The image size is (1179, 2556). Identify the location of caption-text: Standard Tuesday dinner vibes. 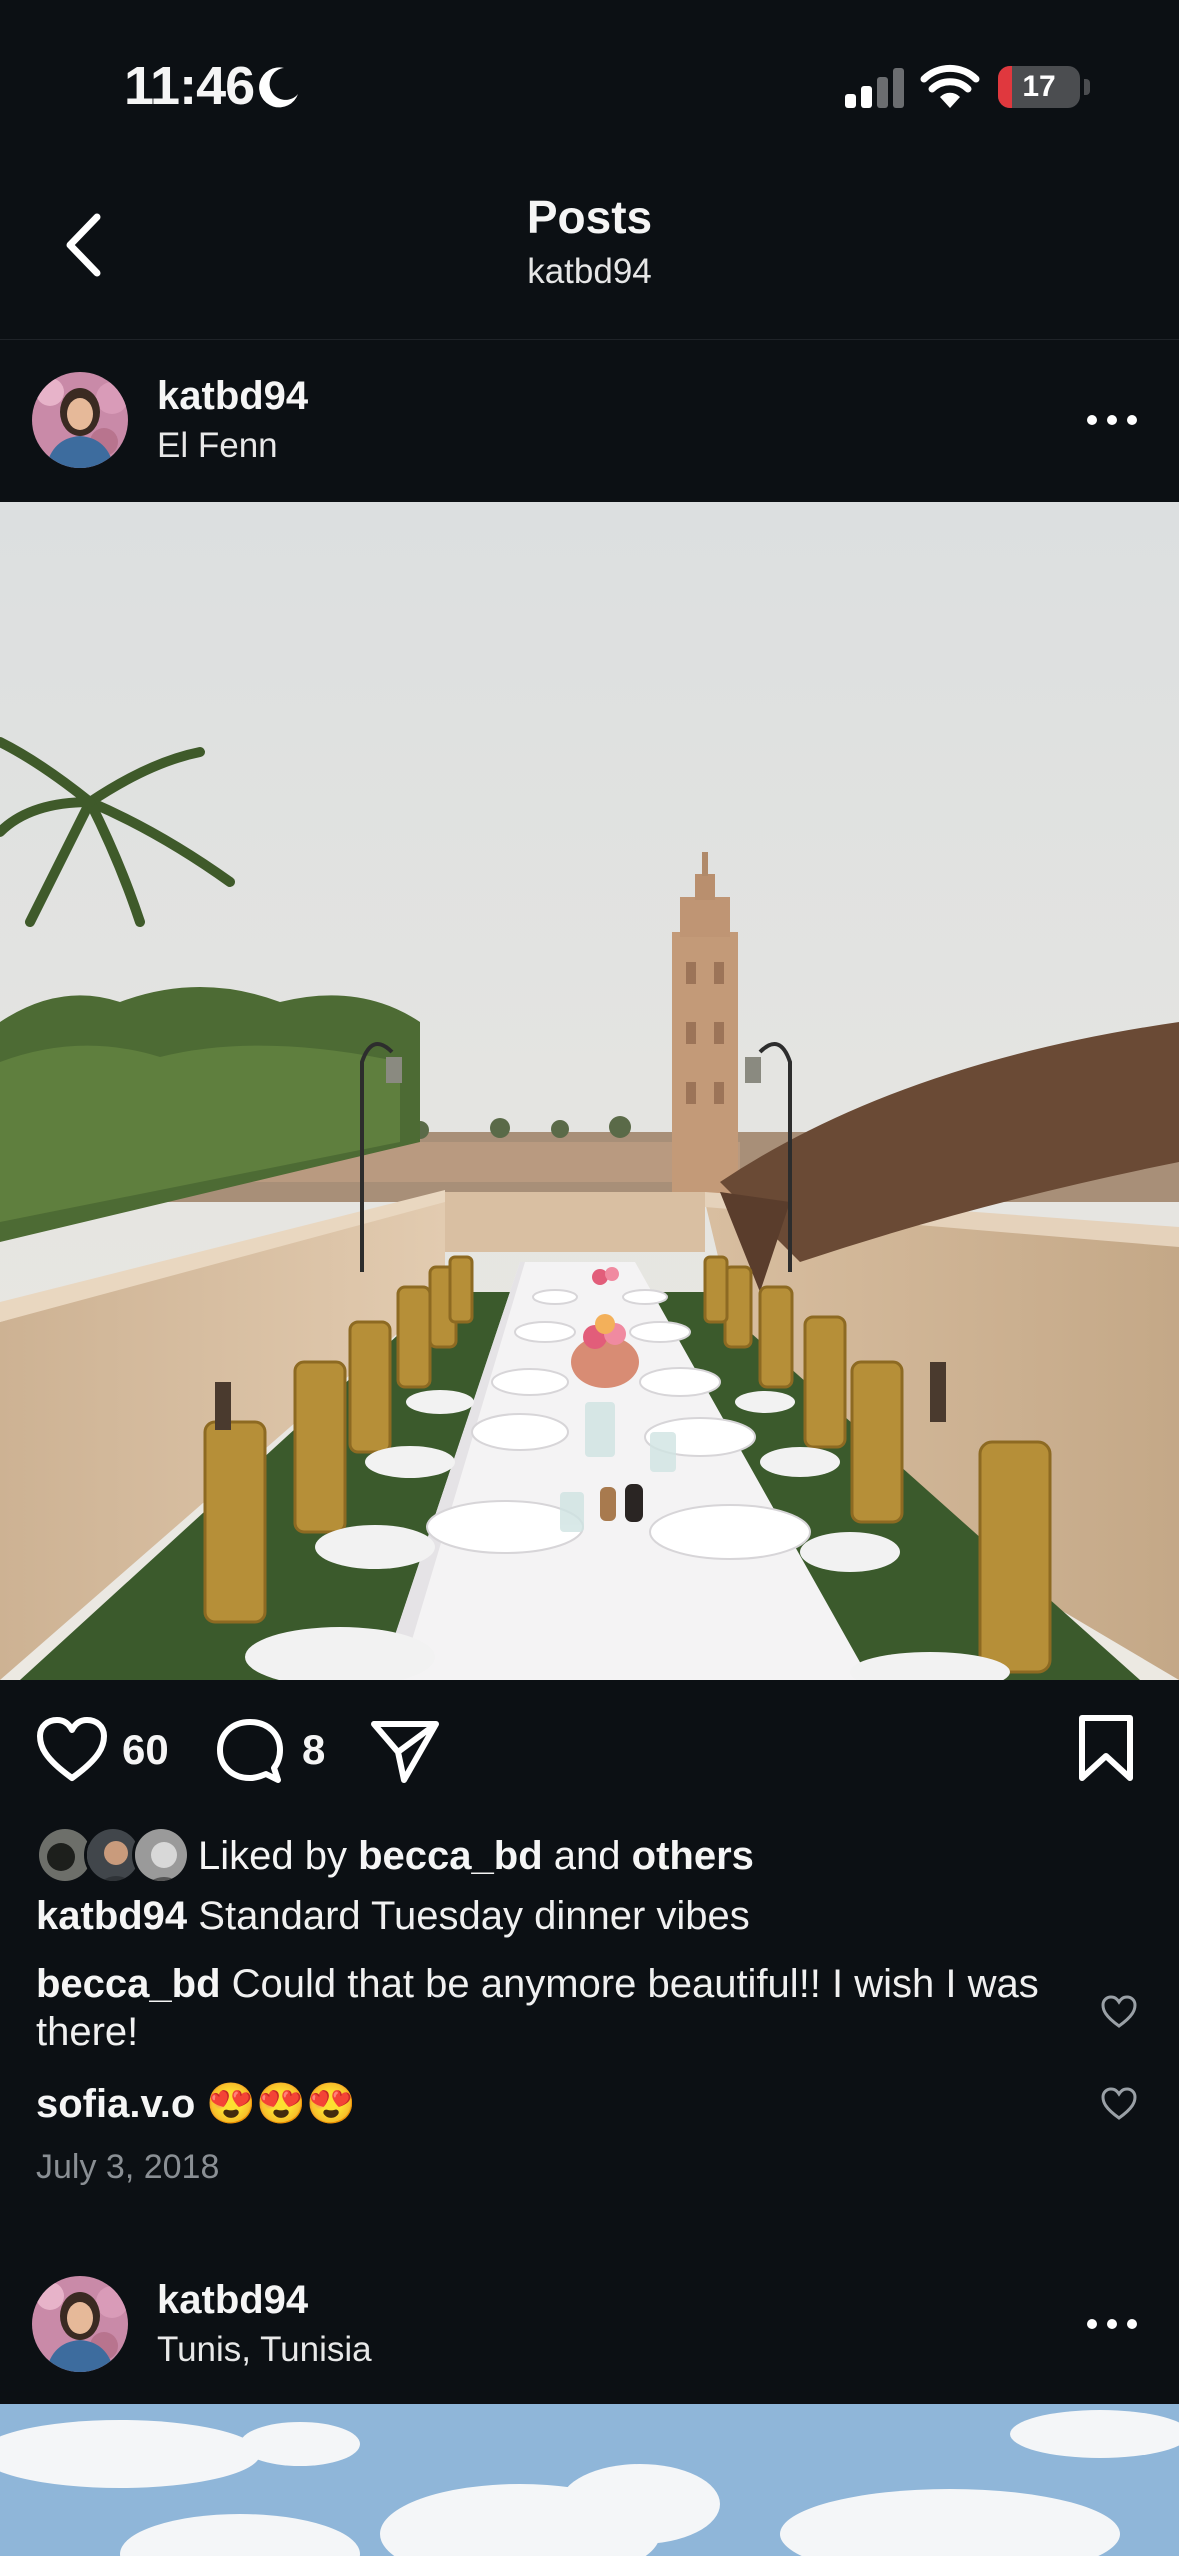
(474, 1916).